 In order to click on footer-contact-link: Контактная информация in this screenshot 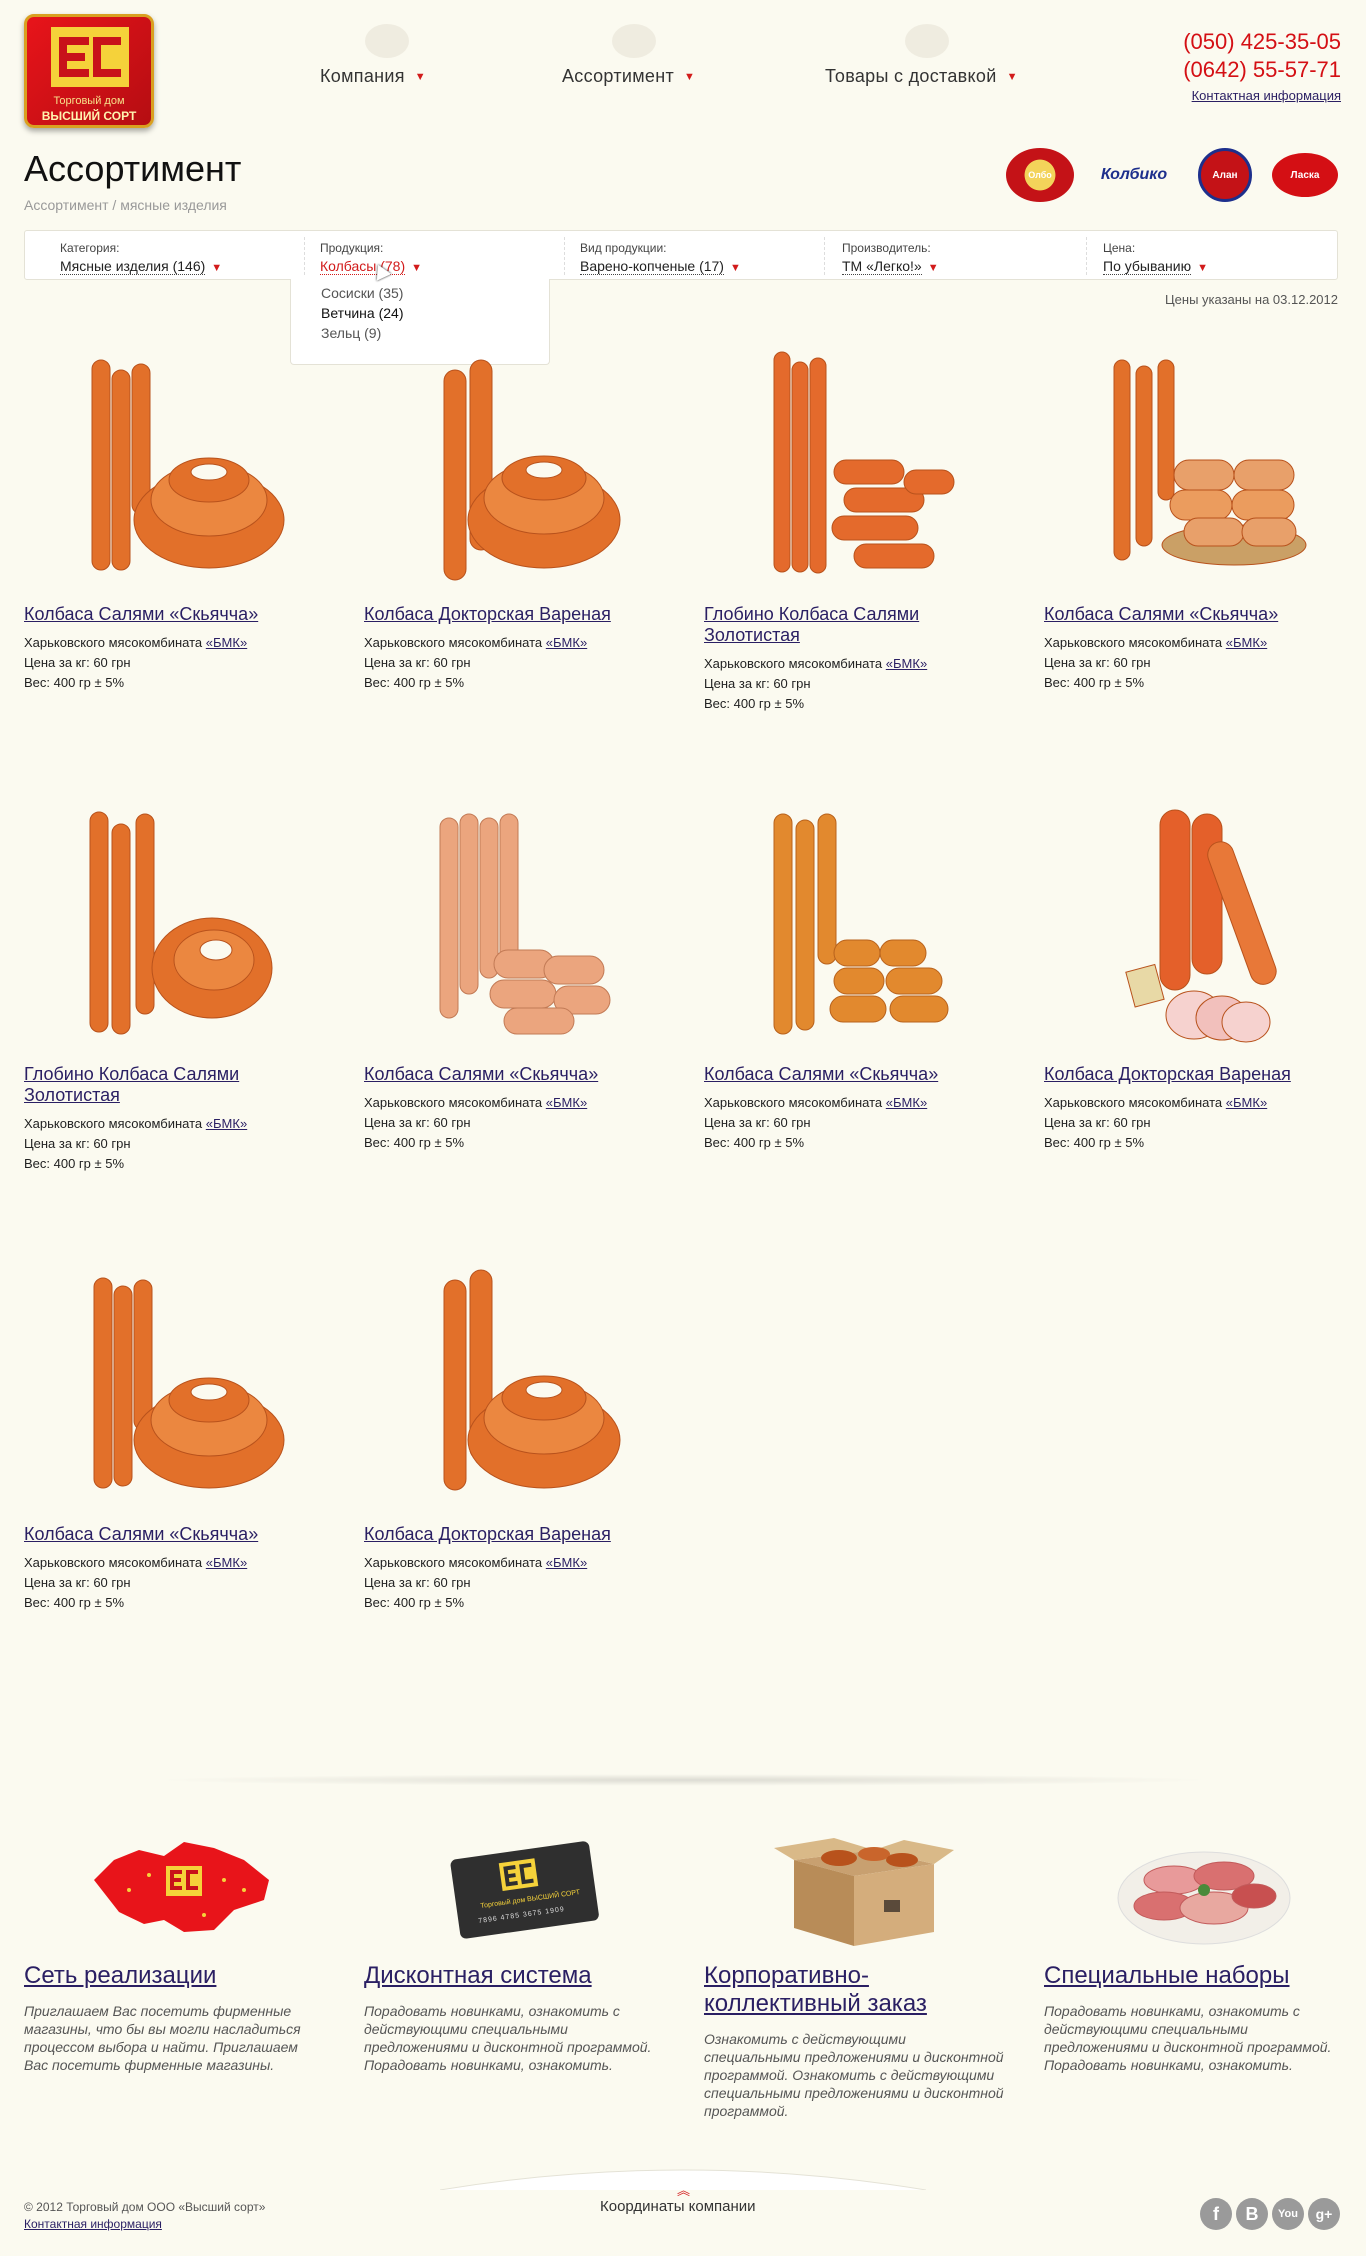, I will do `click(93, 2224)`.